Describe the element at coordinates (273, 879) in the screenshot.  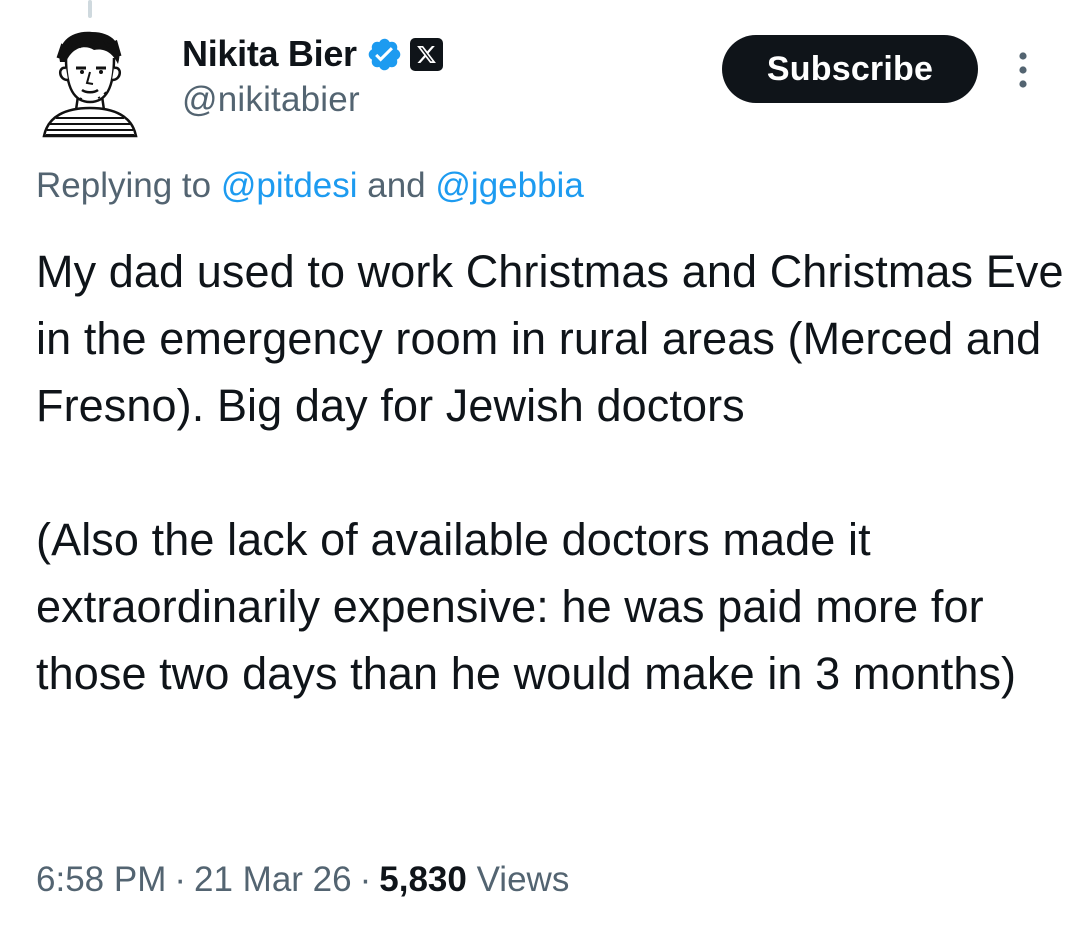
I see `tweet-date: 21 Mar 26` at that location.